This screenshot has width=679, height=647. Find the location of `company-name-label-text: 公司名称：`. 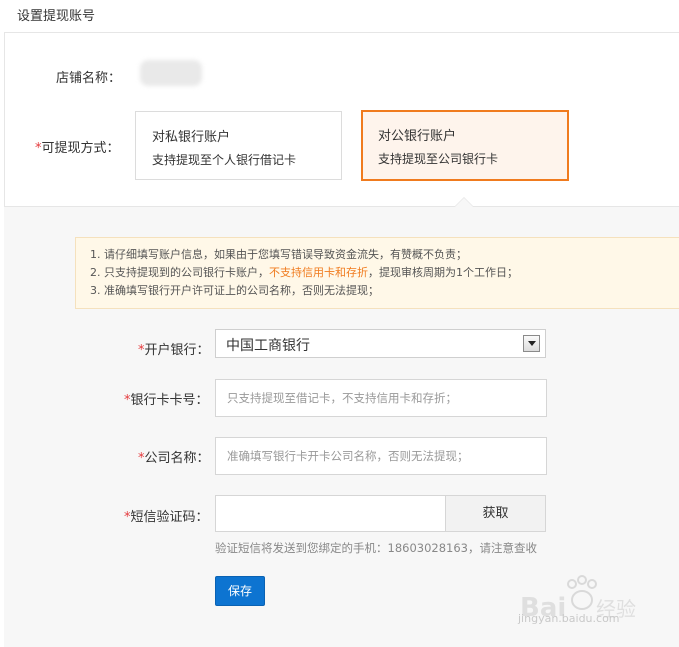

company-name-label-text: 公司名称： is located at coordinates (177, 458).